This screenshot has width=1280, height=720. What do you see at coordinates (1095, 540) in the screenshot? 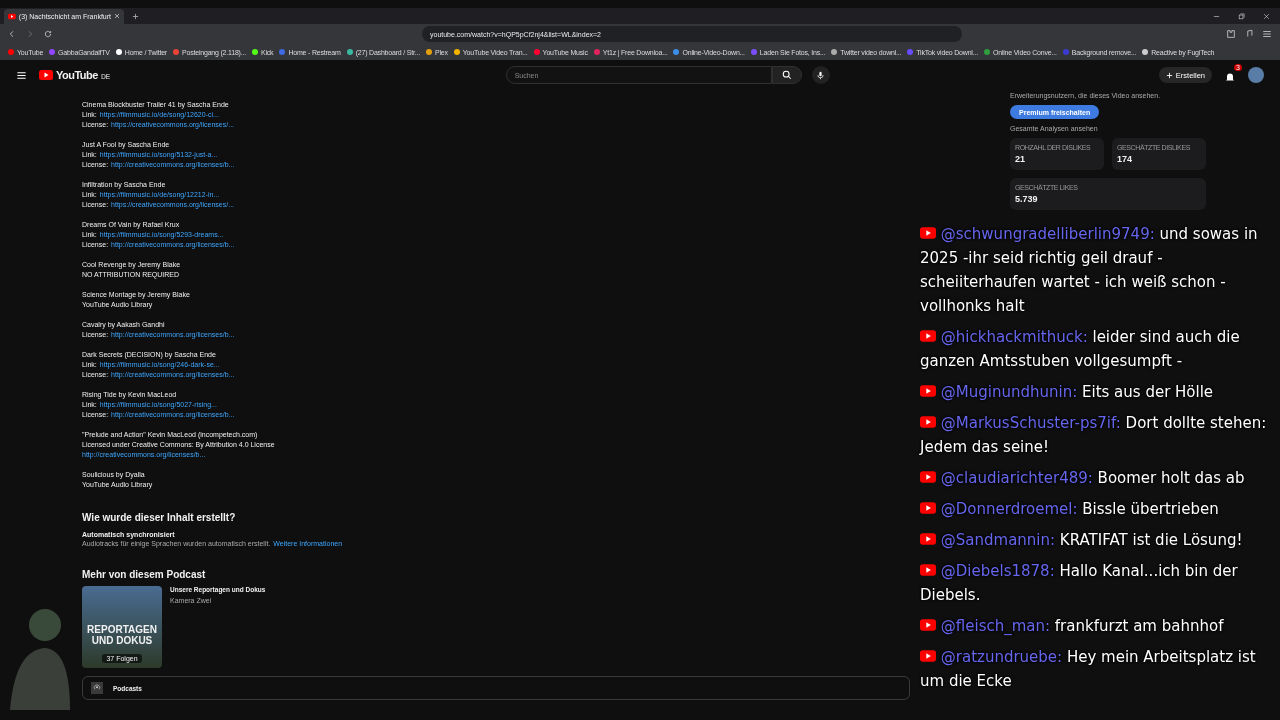
I see `chat-message: @Sandmannin: KRATIFAT ist die Lösung!` at bounding box center [1095, 540].